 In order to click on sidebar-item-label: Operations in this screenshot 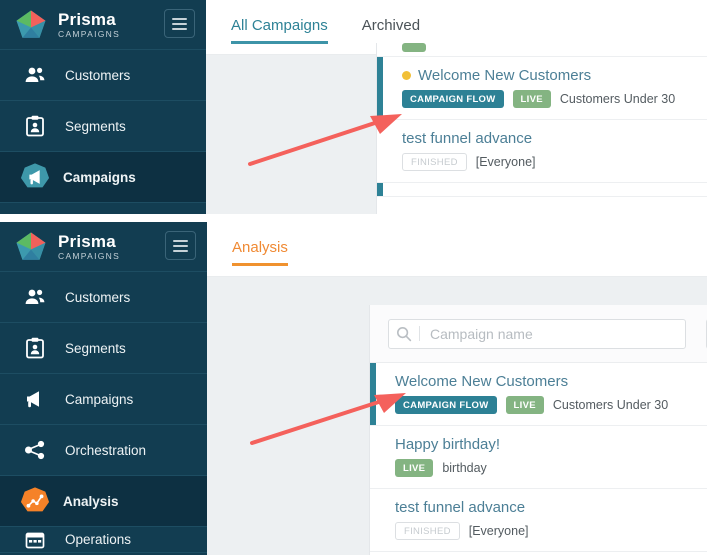, I will do `click(98, 539)`.